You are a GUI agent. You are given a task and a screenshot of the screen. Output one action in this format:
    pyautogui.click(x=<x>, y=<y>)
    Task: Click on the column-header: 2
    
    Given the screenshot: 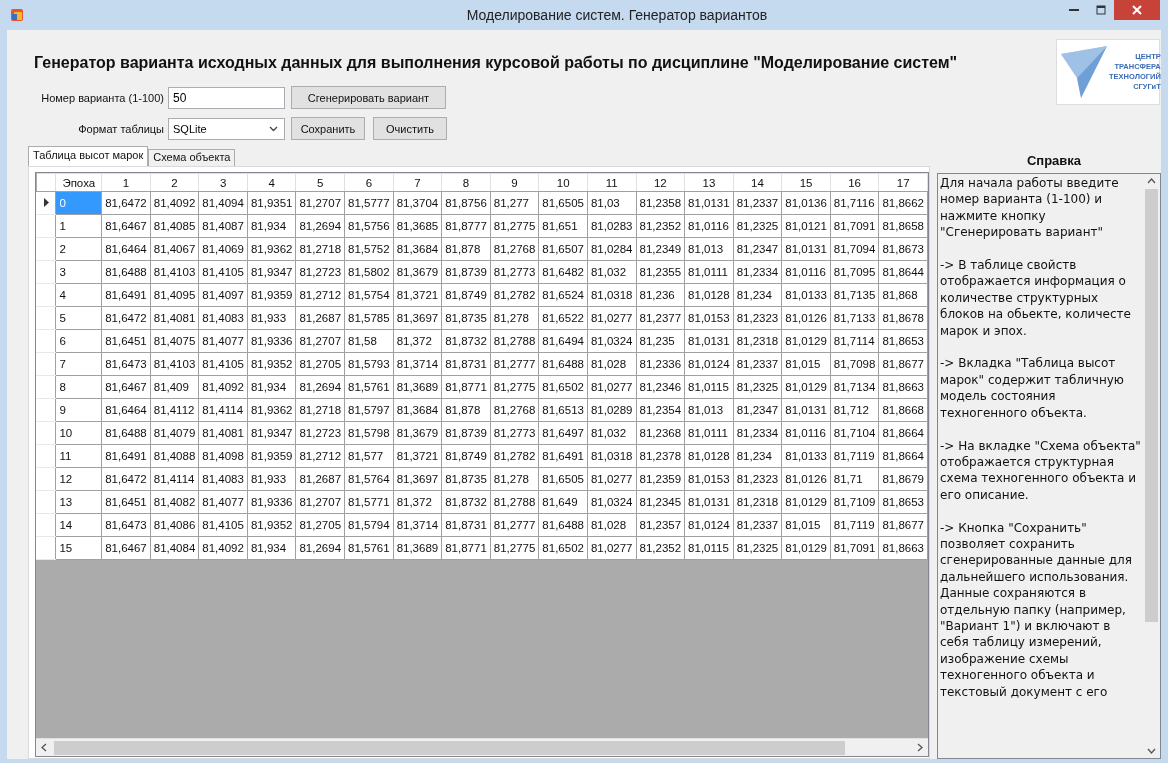 What is the action you would take?
    pyautogui.click(x=174, y=182)
    